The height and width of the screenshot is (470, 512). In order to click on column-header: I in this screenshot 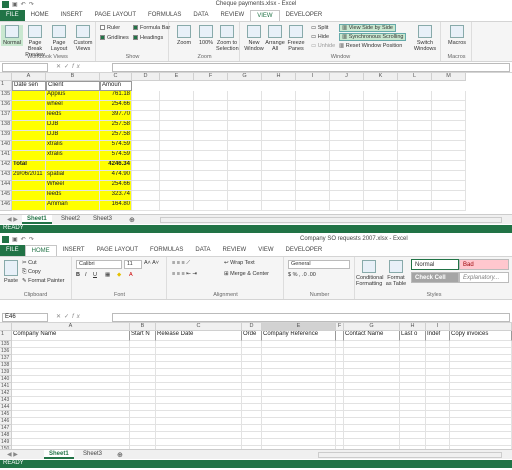, I will do `click(313, 77)`.